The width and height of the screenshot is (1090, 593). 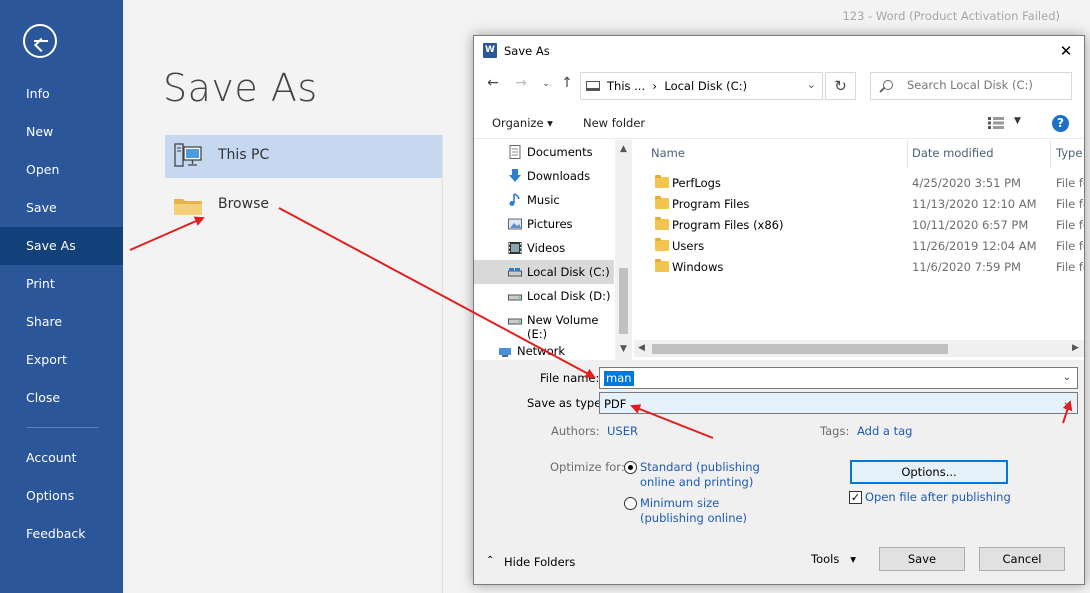 I want to click on location-browse: Browse, so click(x=303, y=205).